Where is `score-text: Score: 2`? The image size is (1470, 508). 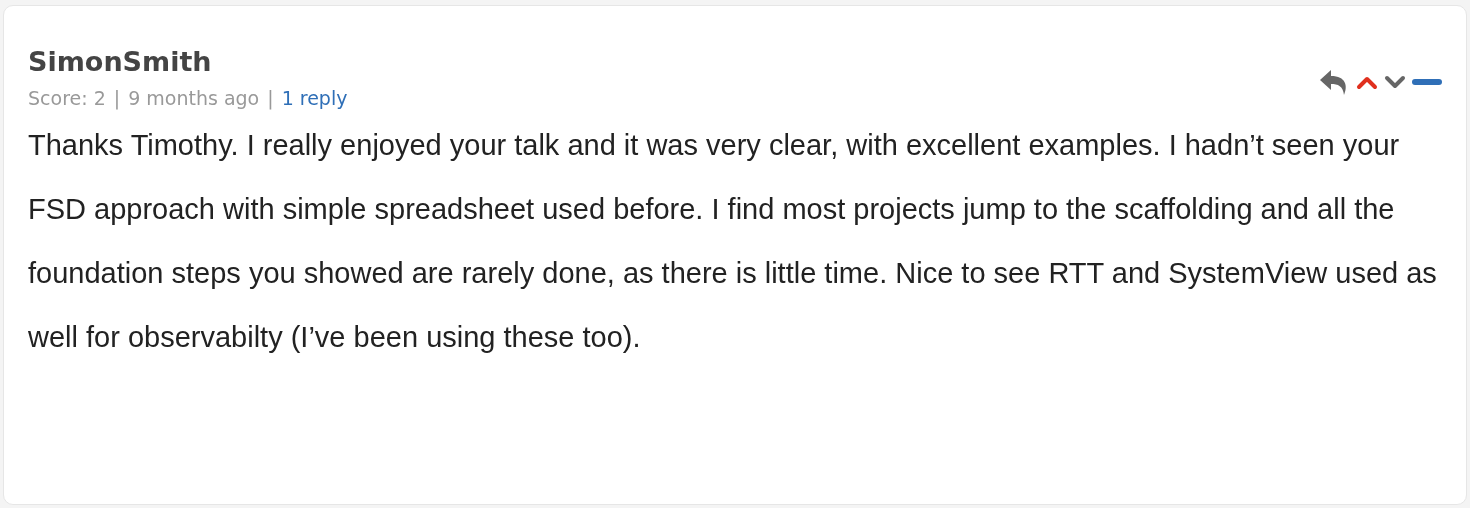 score-text: Score: 2 is located at coordinates (67, 98).